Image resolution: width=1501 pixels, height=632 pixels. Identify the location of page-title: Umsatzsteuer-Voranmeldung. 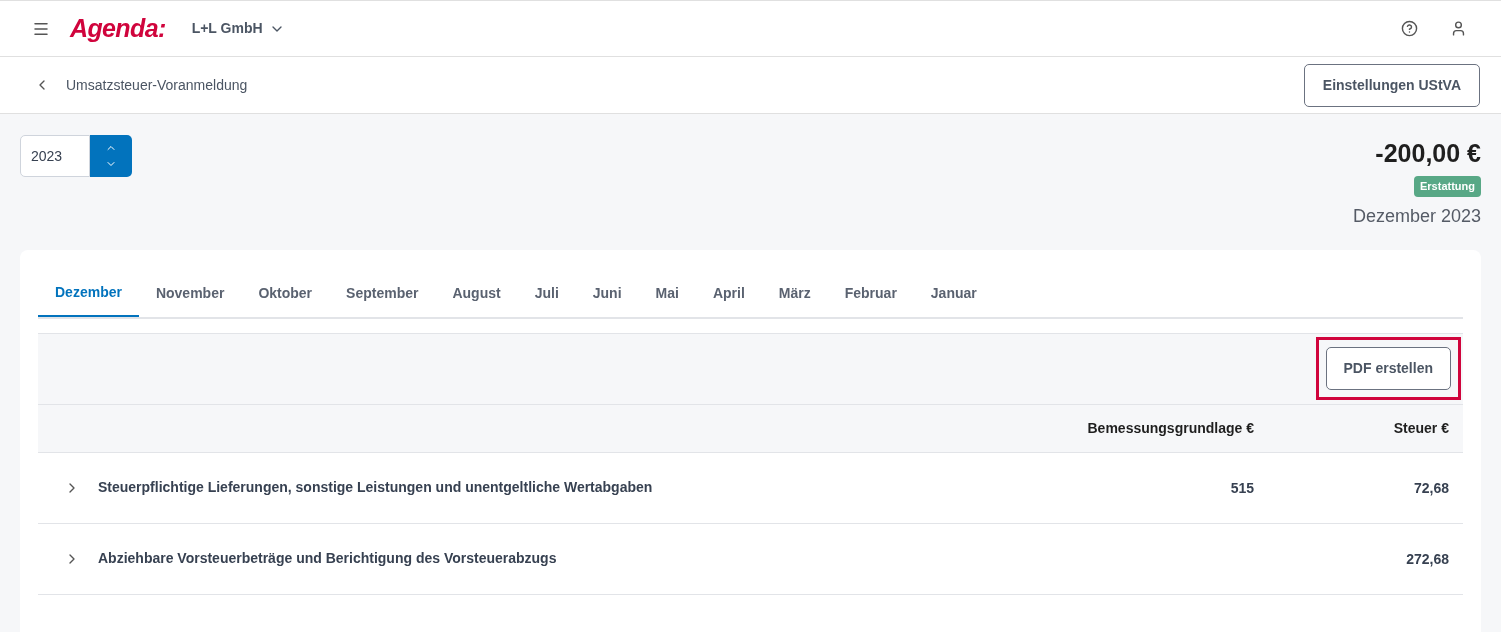
(157, 85).